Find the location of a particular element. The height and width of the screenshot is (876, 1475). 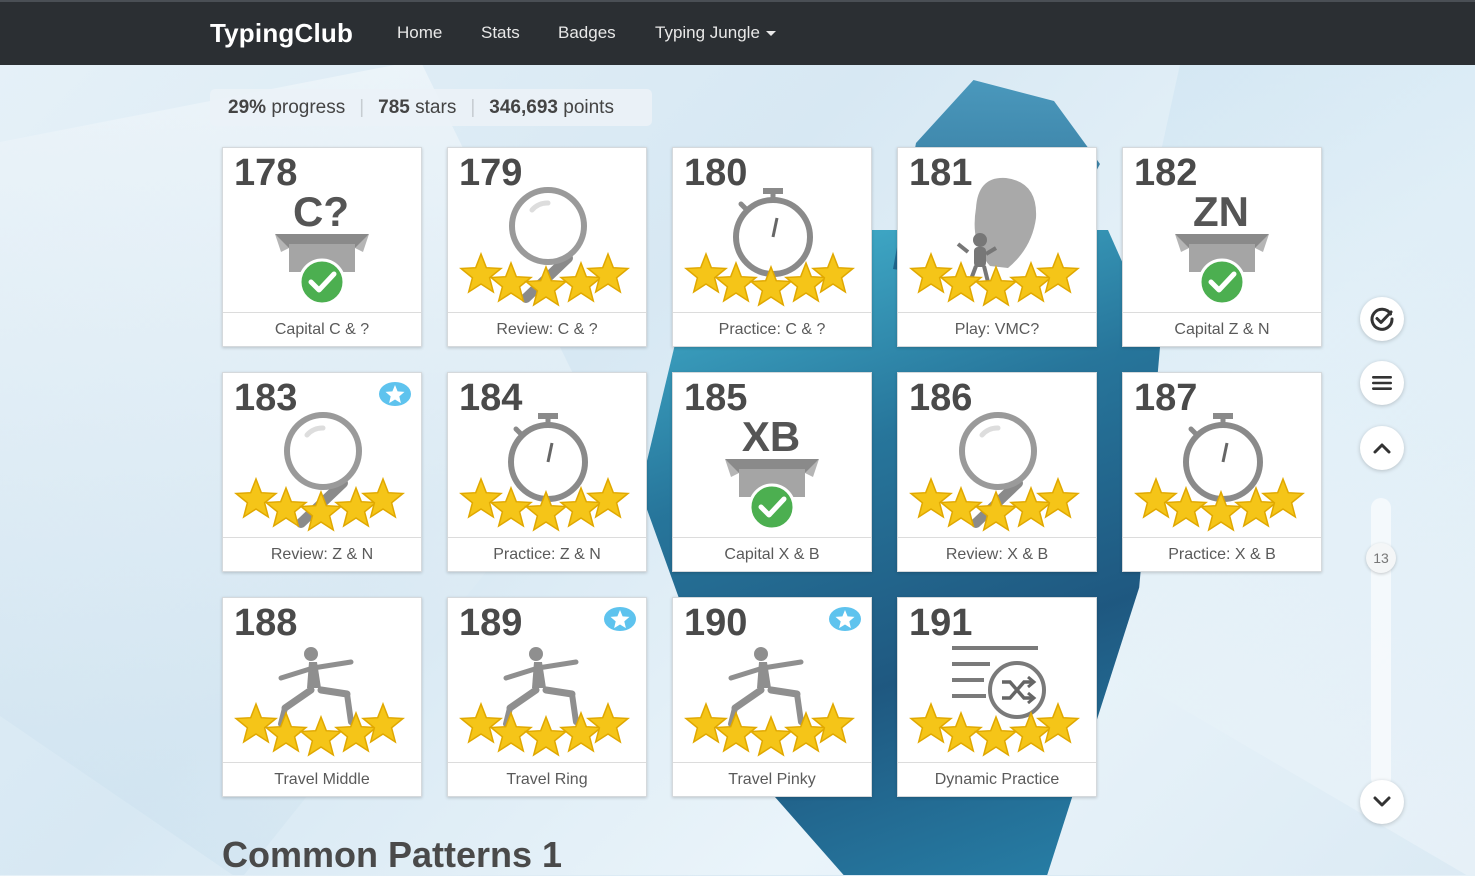

lesson-card-182: ZN 182 Capital Z & N is located at coordinates (1222, 247).